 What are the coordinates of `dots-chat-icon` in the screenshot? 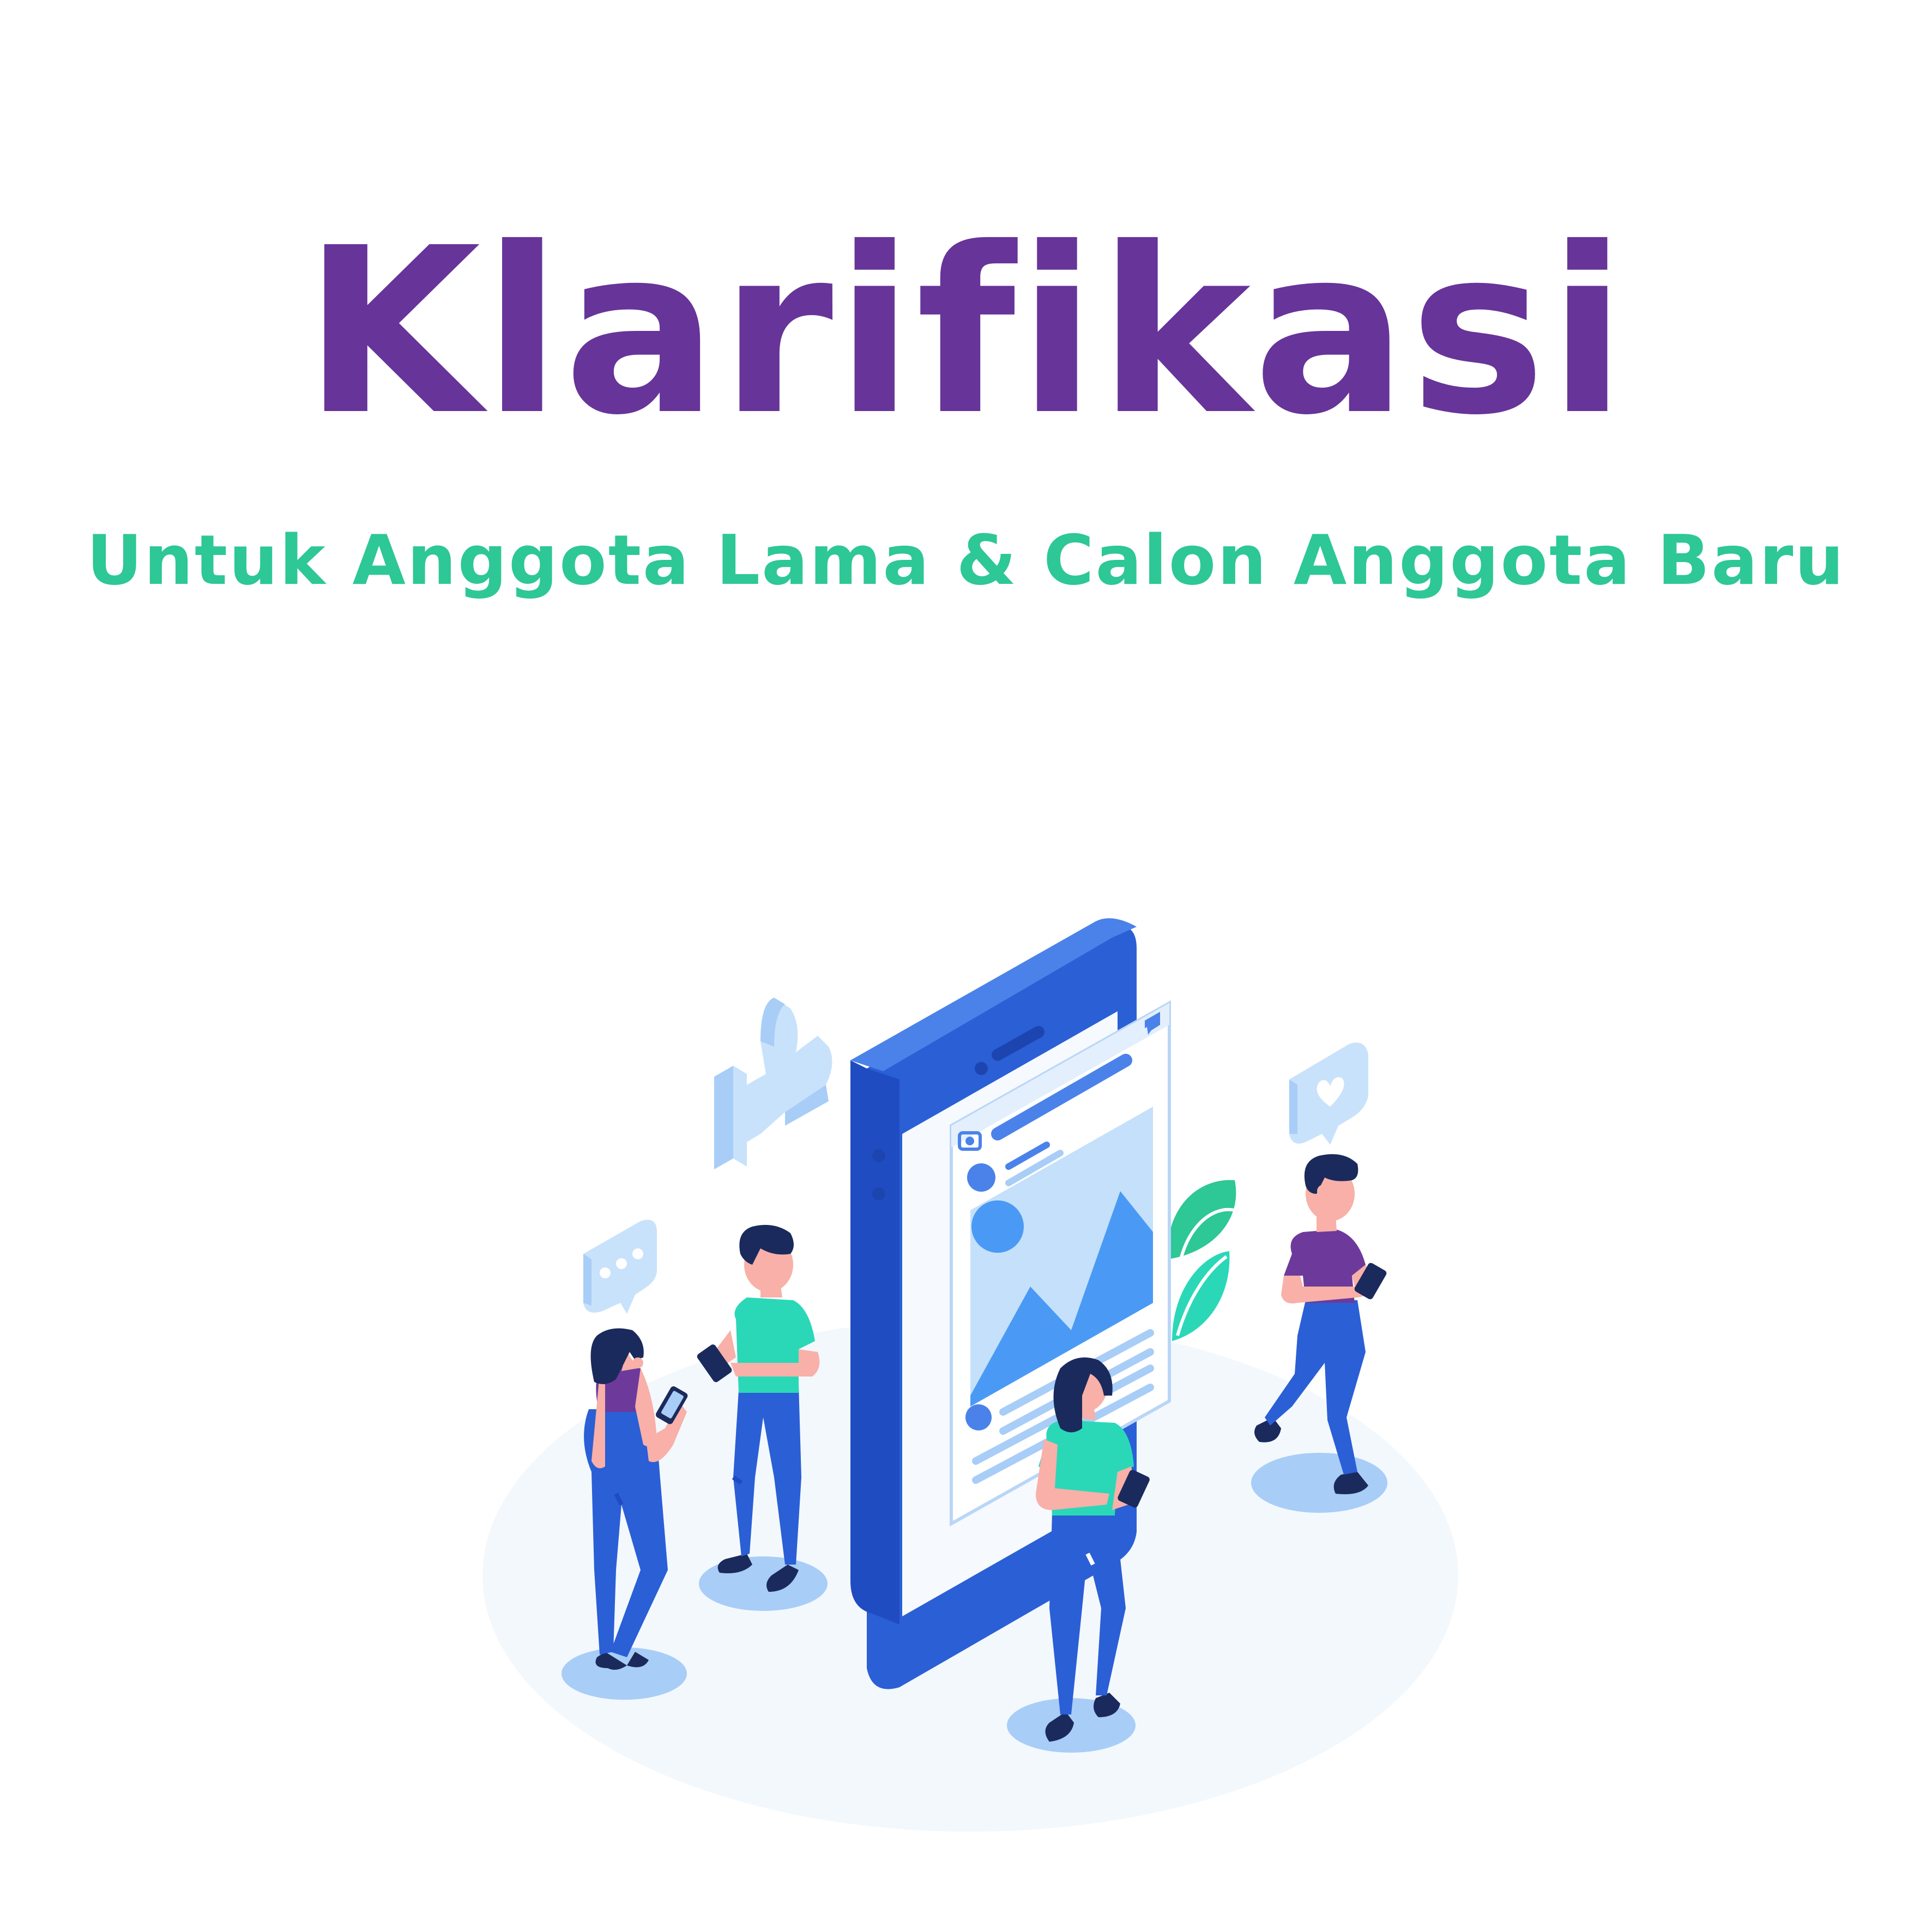 It's located at (620, 1266).